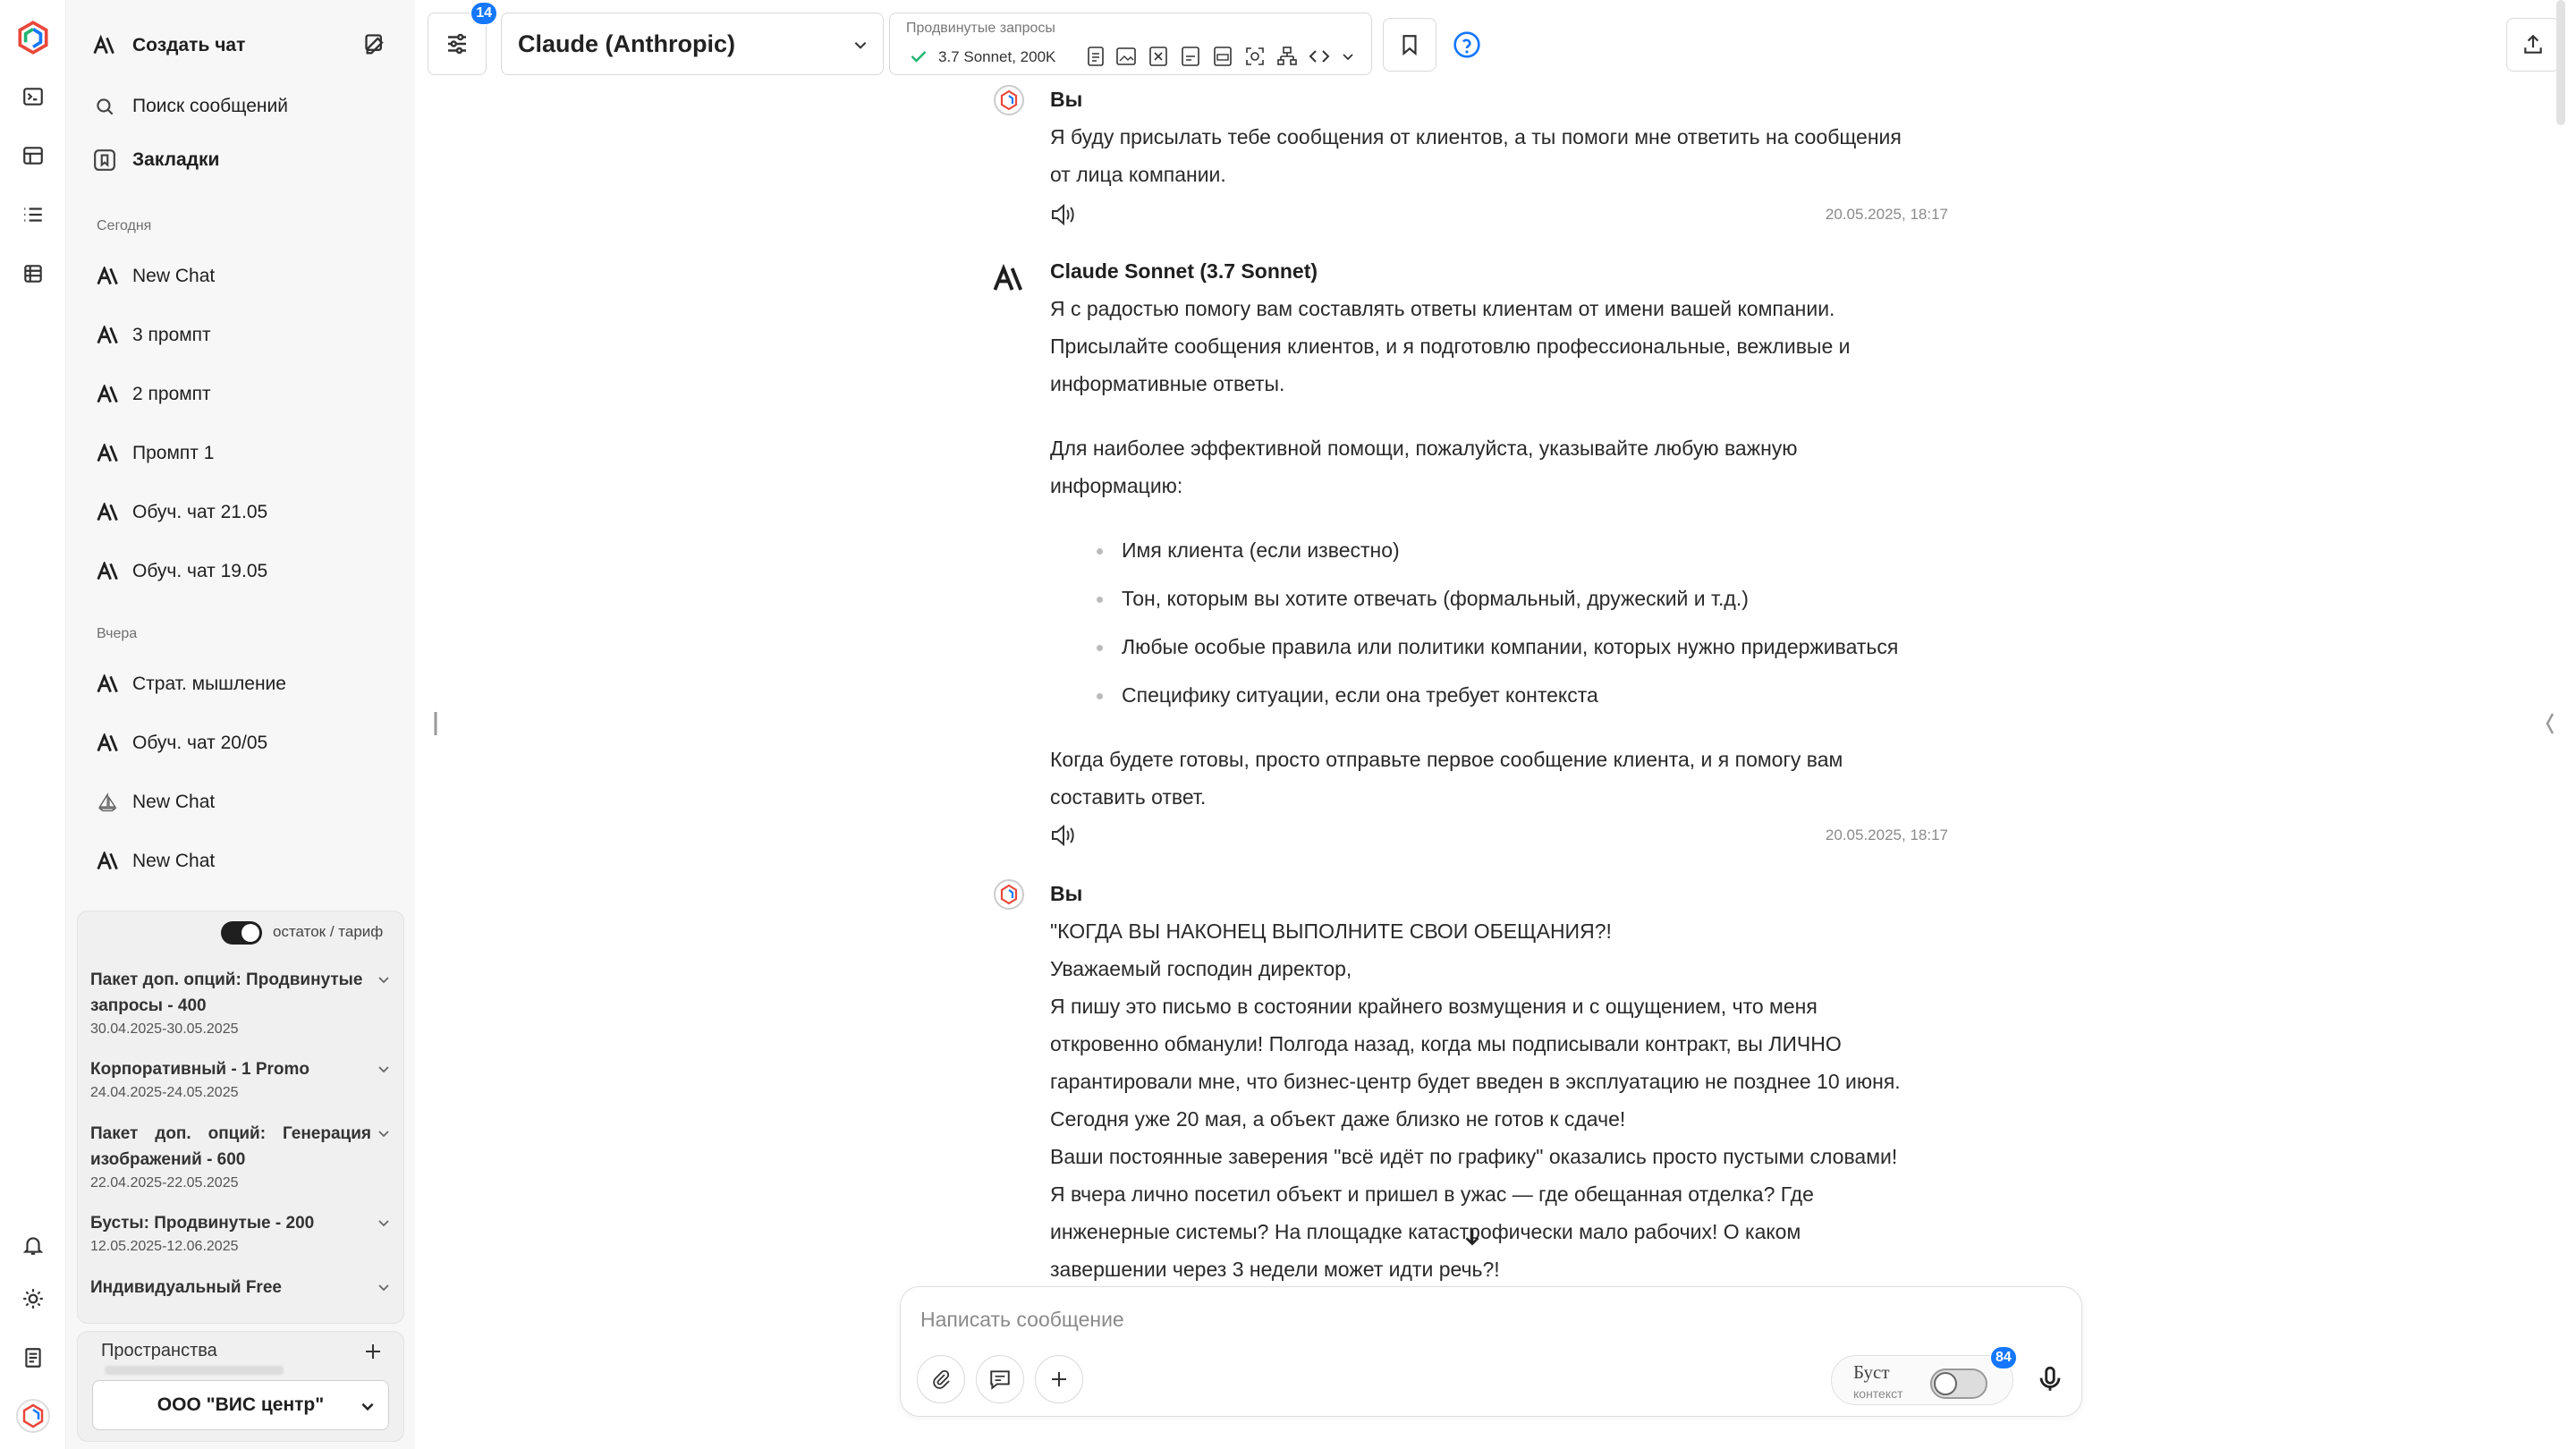 Image resolution: width=2576 pixels, height=1449 pixels. What do you see at coordinates (1255, 56) in the screenshot?
I see `scan-icon` at bounding box center [1255, 56].